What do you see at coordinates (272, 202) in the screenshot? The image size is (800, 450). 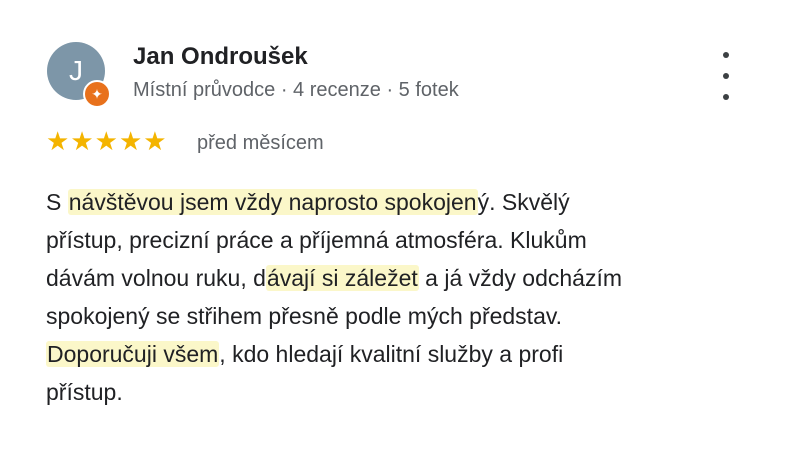 I see `highlight: návštěvou jsem vždy naprosto spokojen` at bounding box center [272, 202].